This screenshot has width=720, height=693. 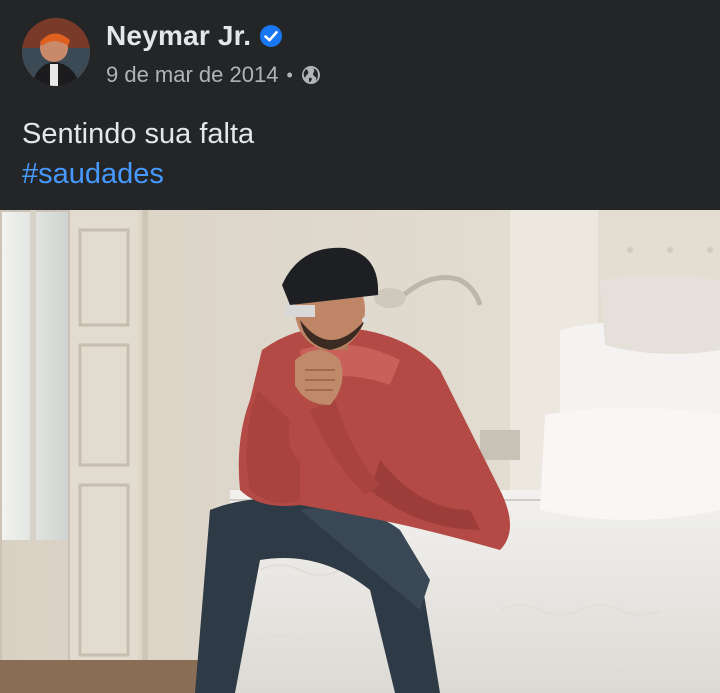 I want to click on avatar-image, so click(x=56, y=52).